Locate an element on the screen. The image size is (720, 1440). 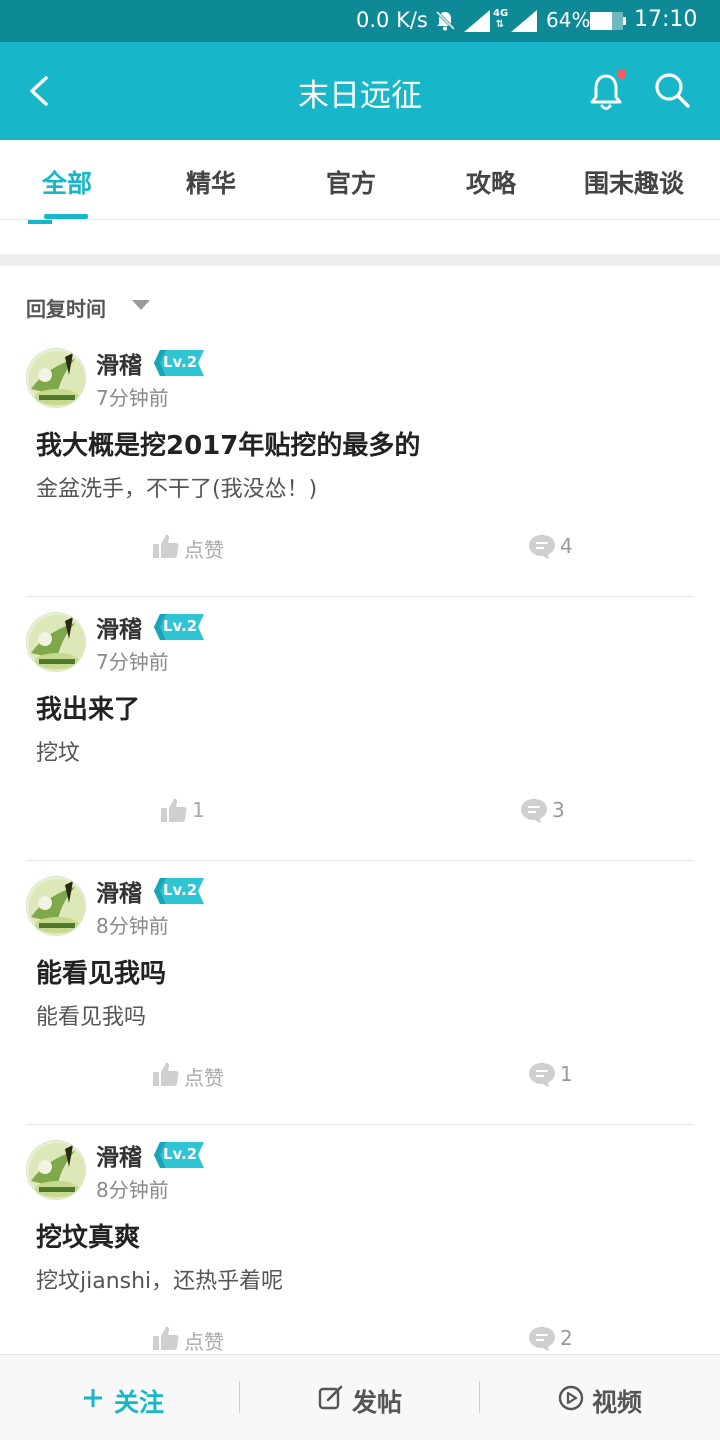
tab-official: 官方 is located at coordinates (351, 182).